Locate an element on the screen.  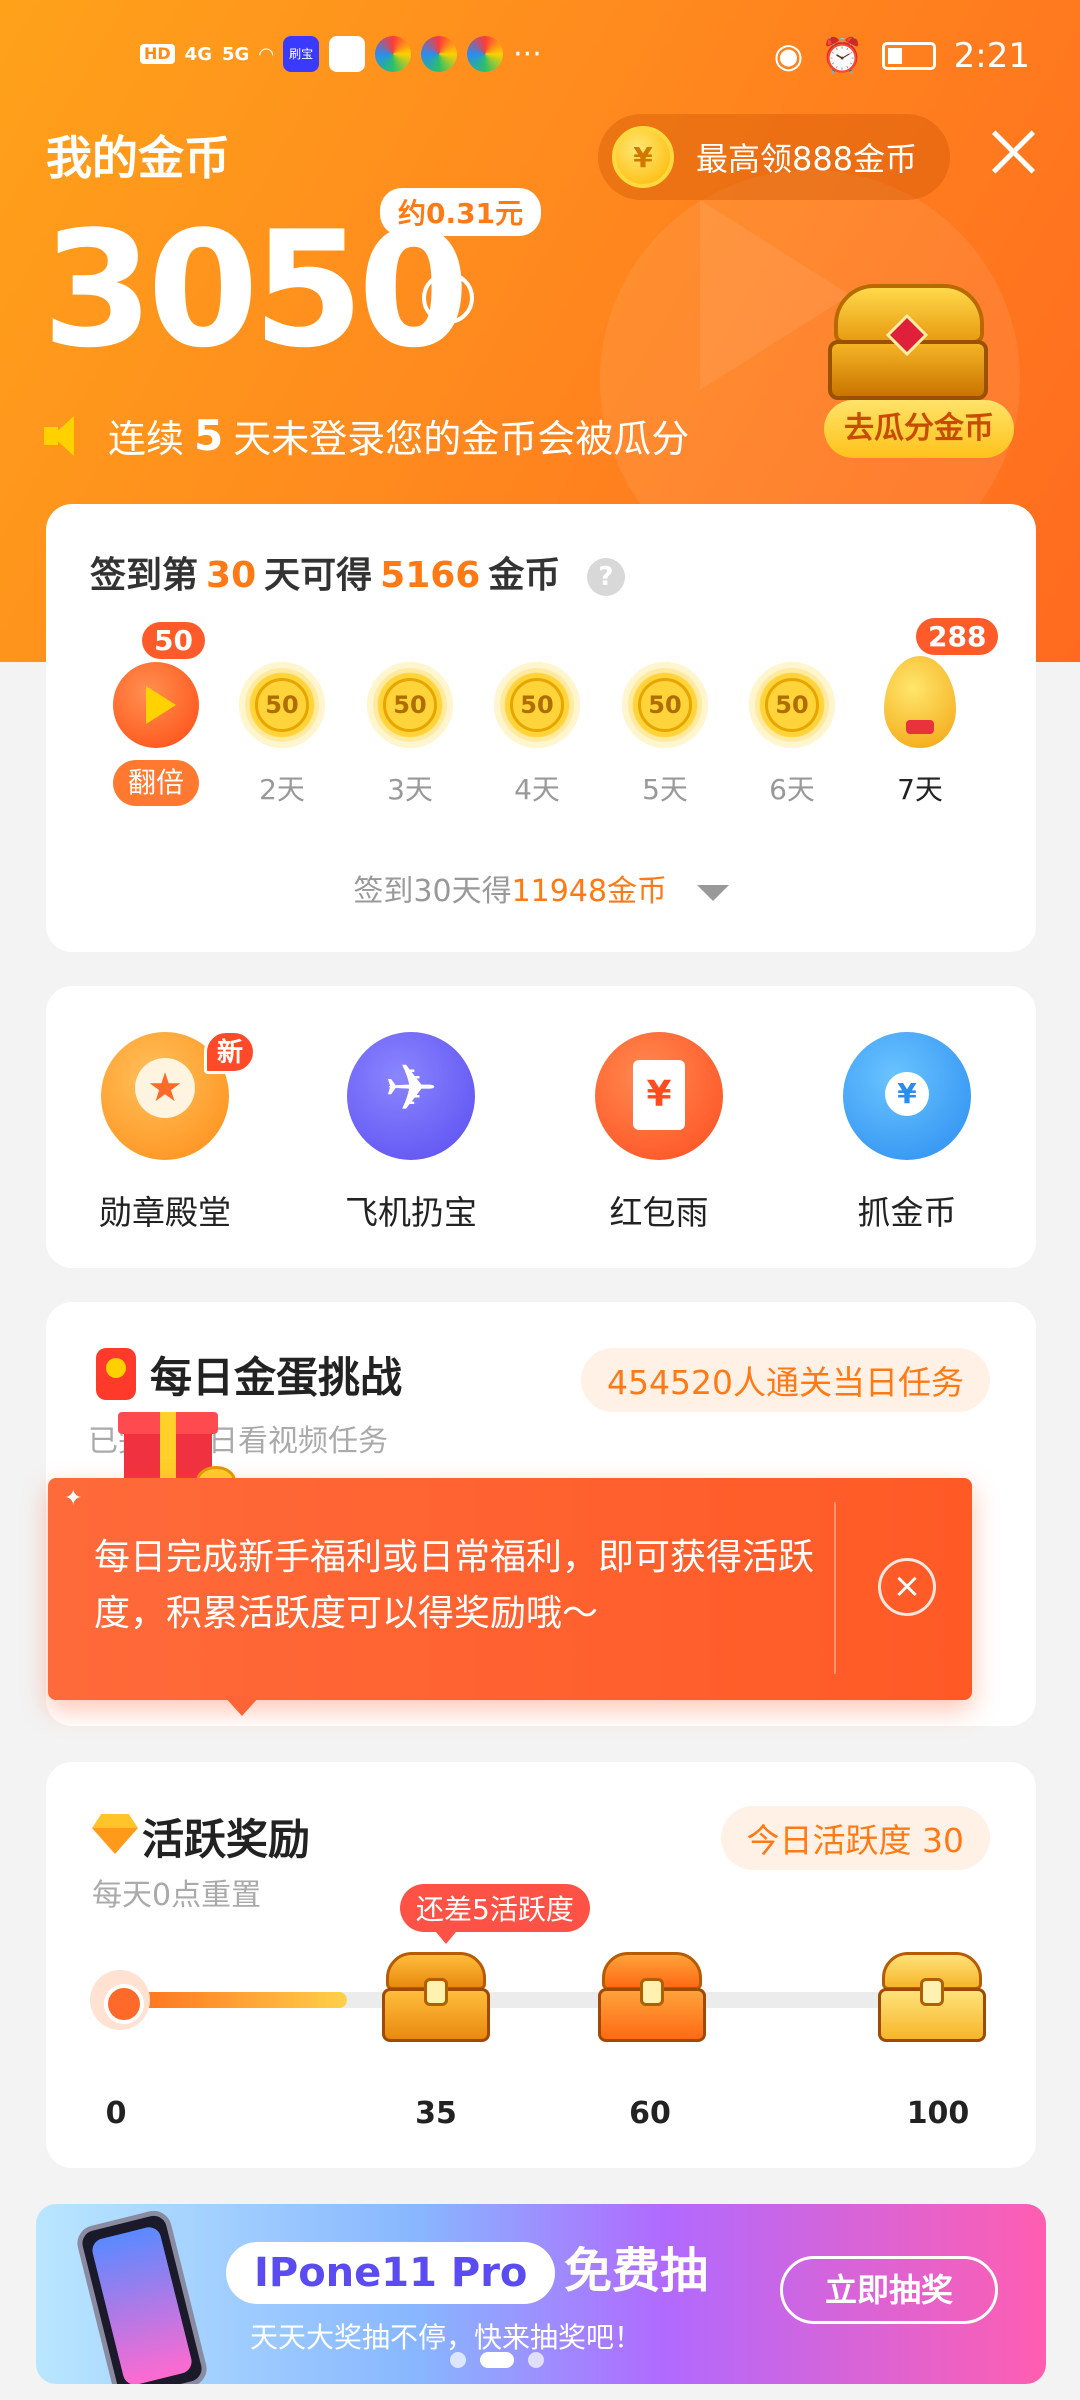
status-bar: HD 4G 5G ◠ 刷宝 ··· ◉ ⏰ 2:21 is located at coordinates (540, 65).